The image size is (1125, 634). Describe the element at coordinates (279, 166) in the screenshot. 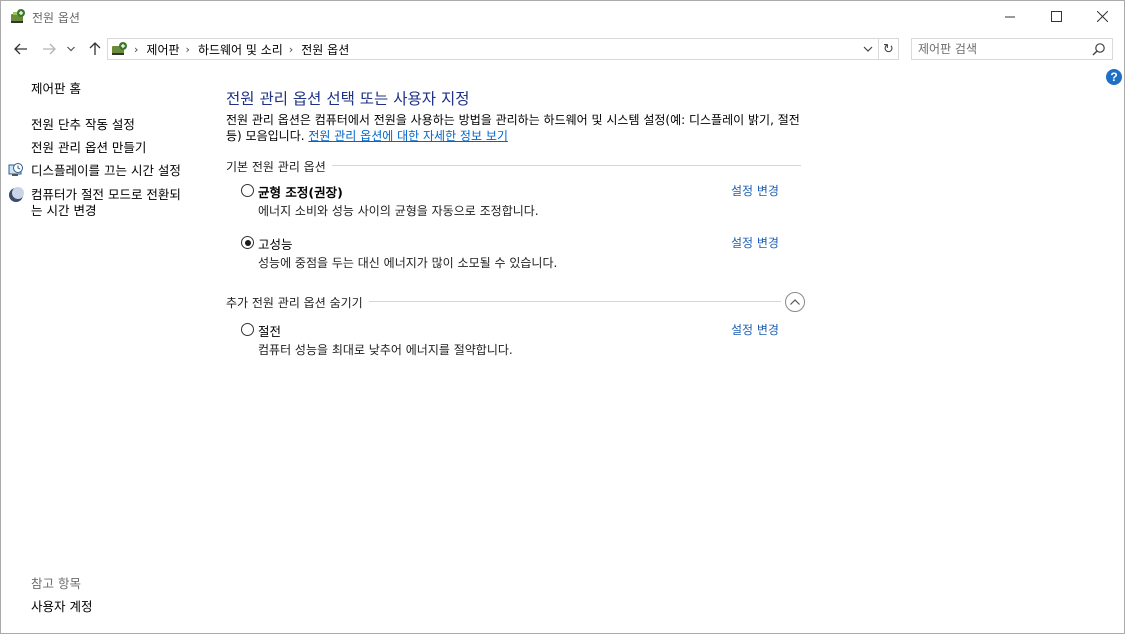

I see `preferred-plans-header: 기본 전원 관리 옵션` at that location.